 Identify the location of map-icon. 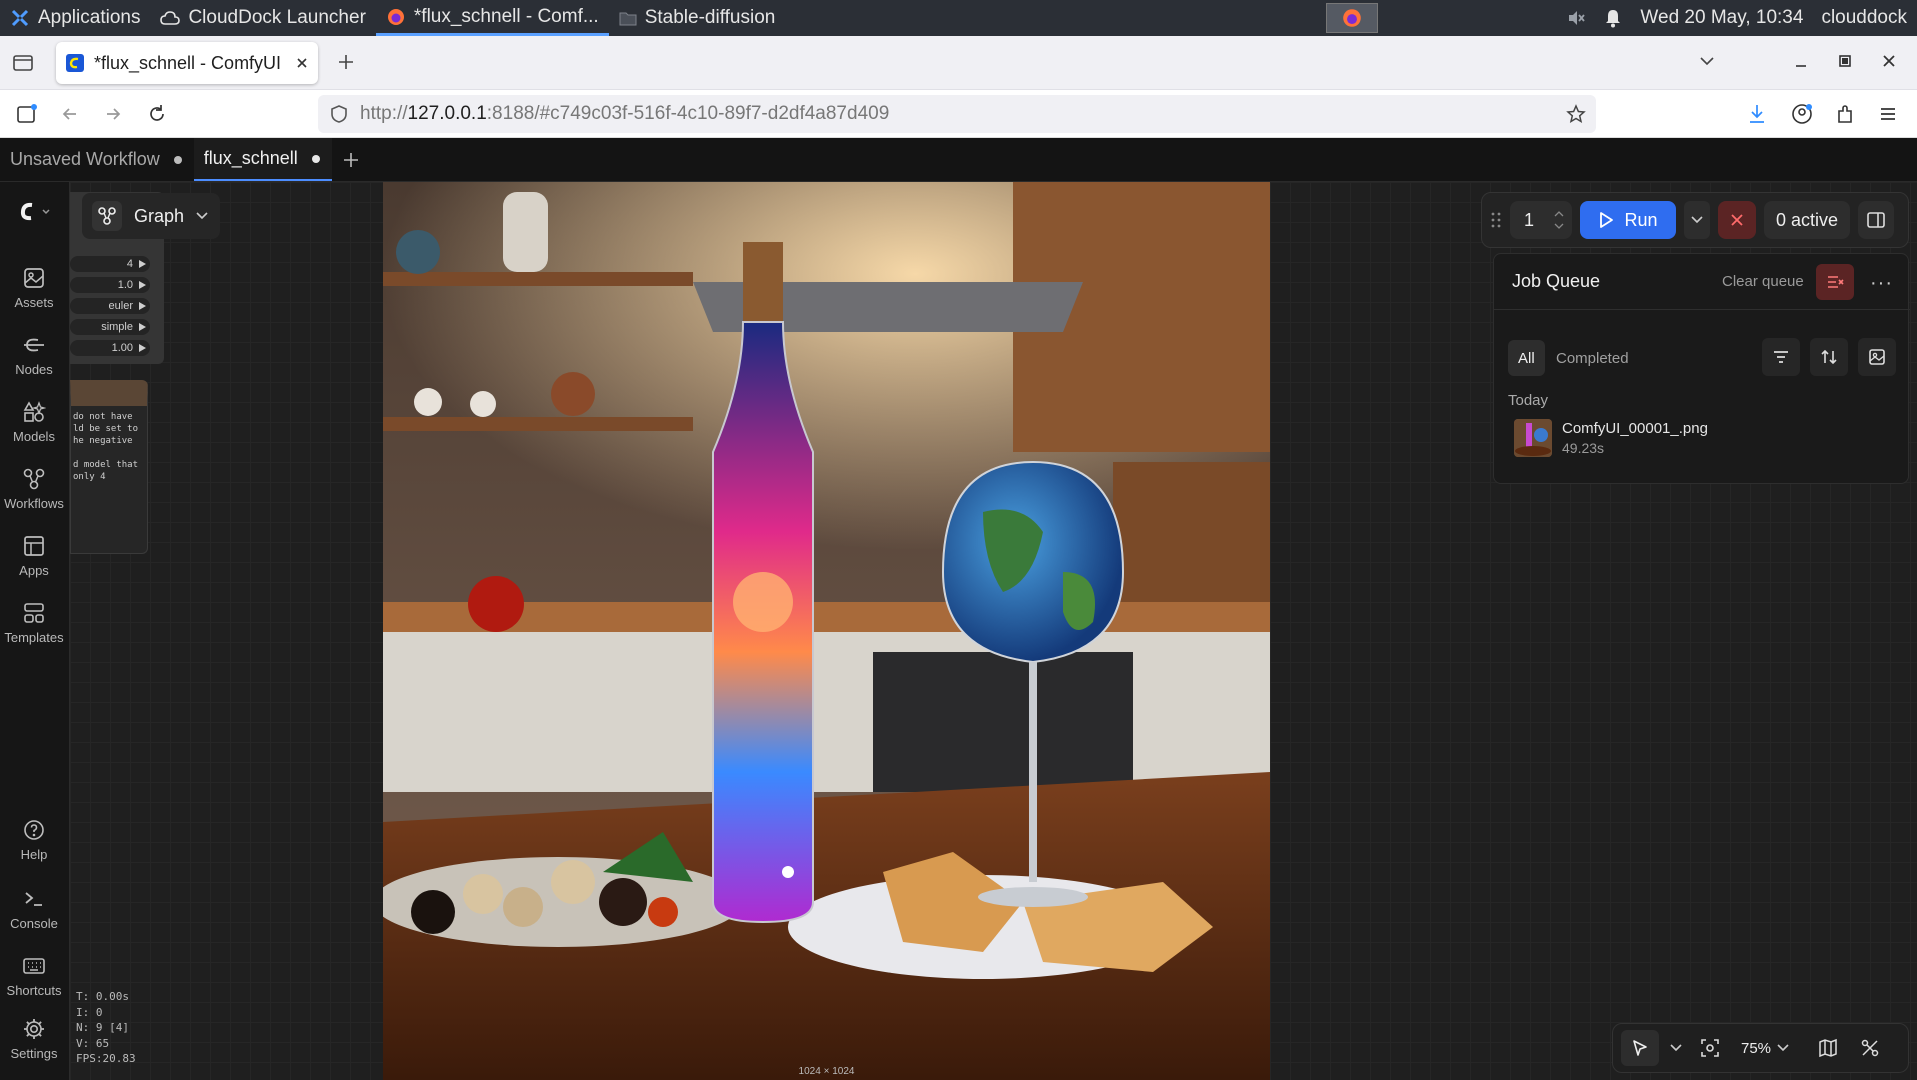
(1828, 1048).